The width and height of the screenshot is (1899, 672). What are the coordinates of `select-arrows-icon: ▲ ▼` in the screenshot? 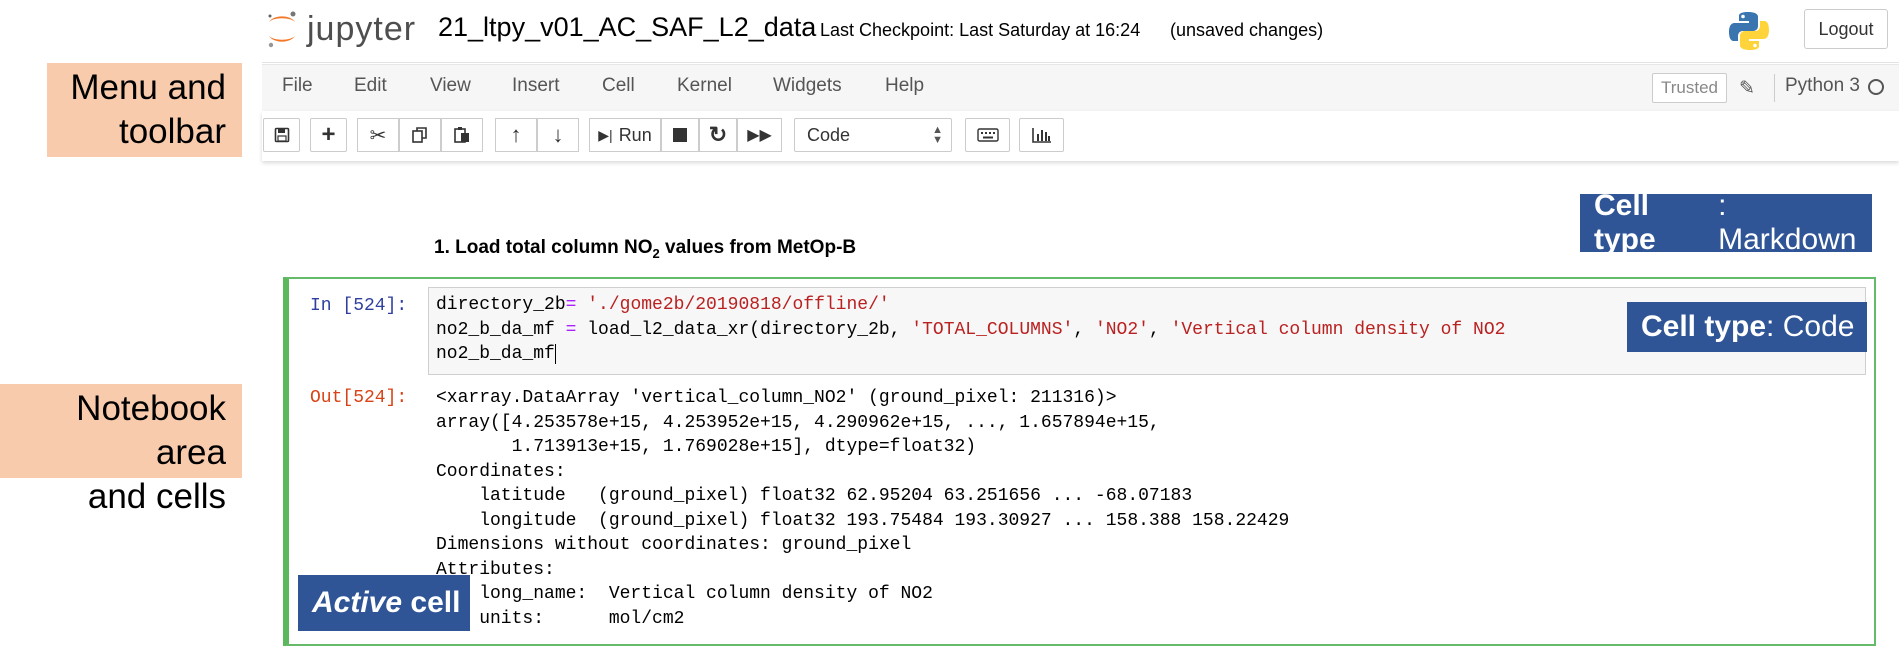 It's located at (937, 135).